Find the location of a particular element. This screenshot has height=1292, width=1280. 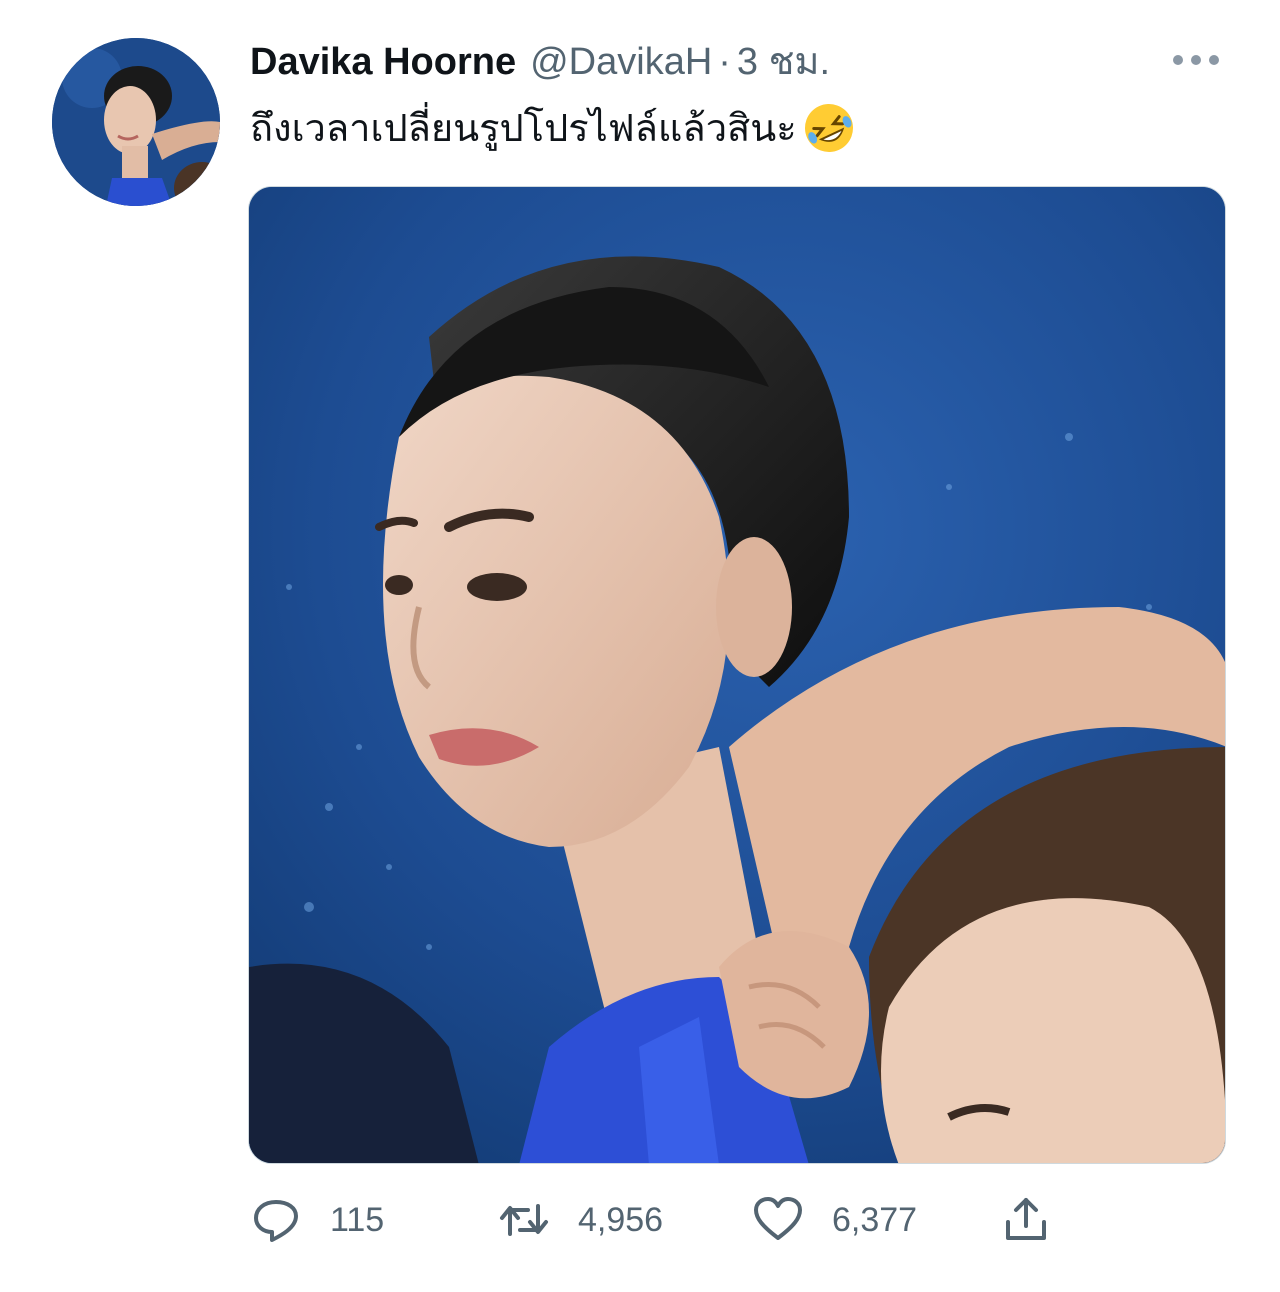

reply-button: 115 is located at coordinates (317, 1220).